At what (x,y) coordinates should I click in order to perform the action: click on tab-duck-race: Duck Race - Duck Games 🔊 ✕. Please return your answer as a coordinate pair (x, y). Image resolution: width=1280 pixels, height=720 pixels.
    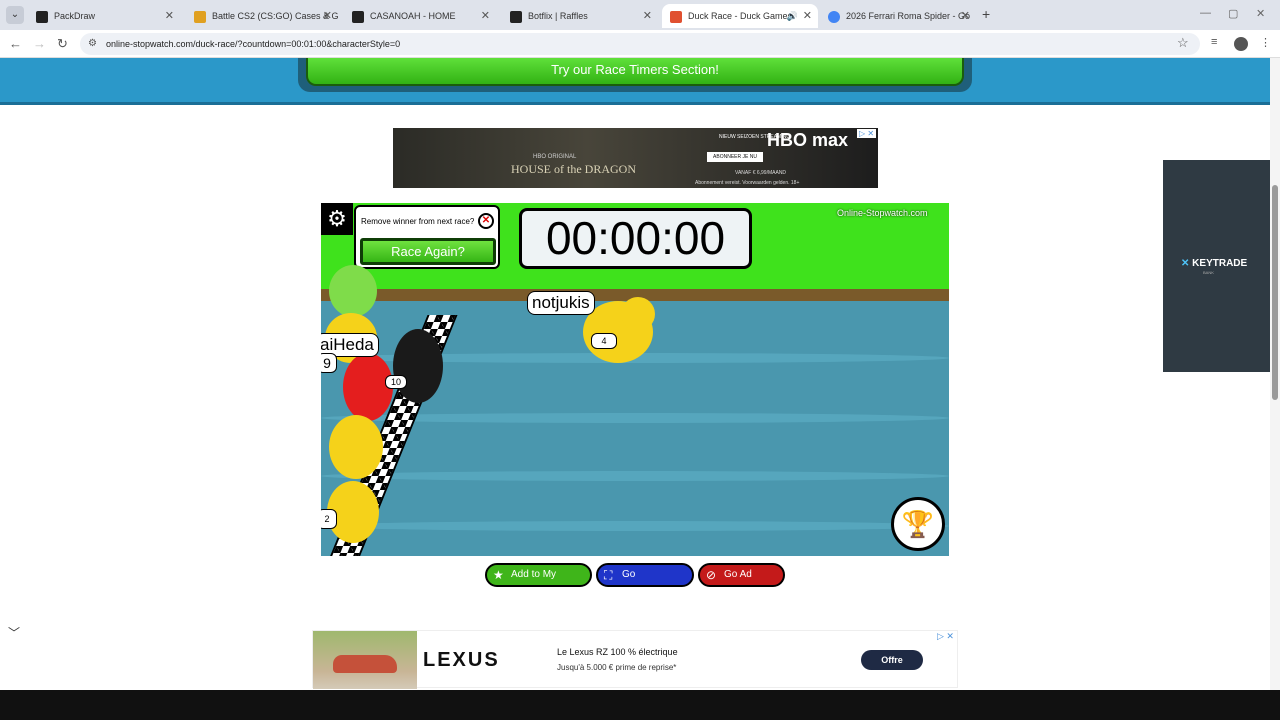
    Looking at the image, I should click on (740, 16).